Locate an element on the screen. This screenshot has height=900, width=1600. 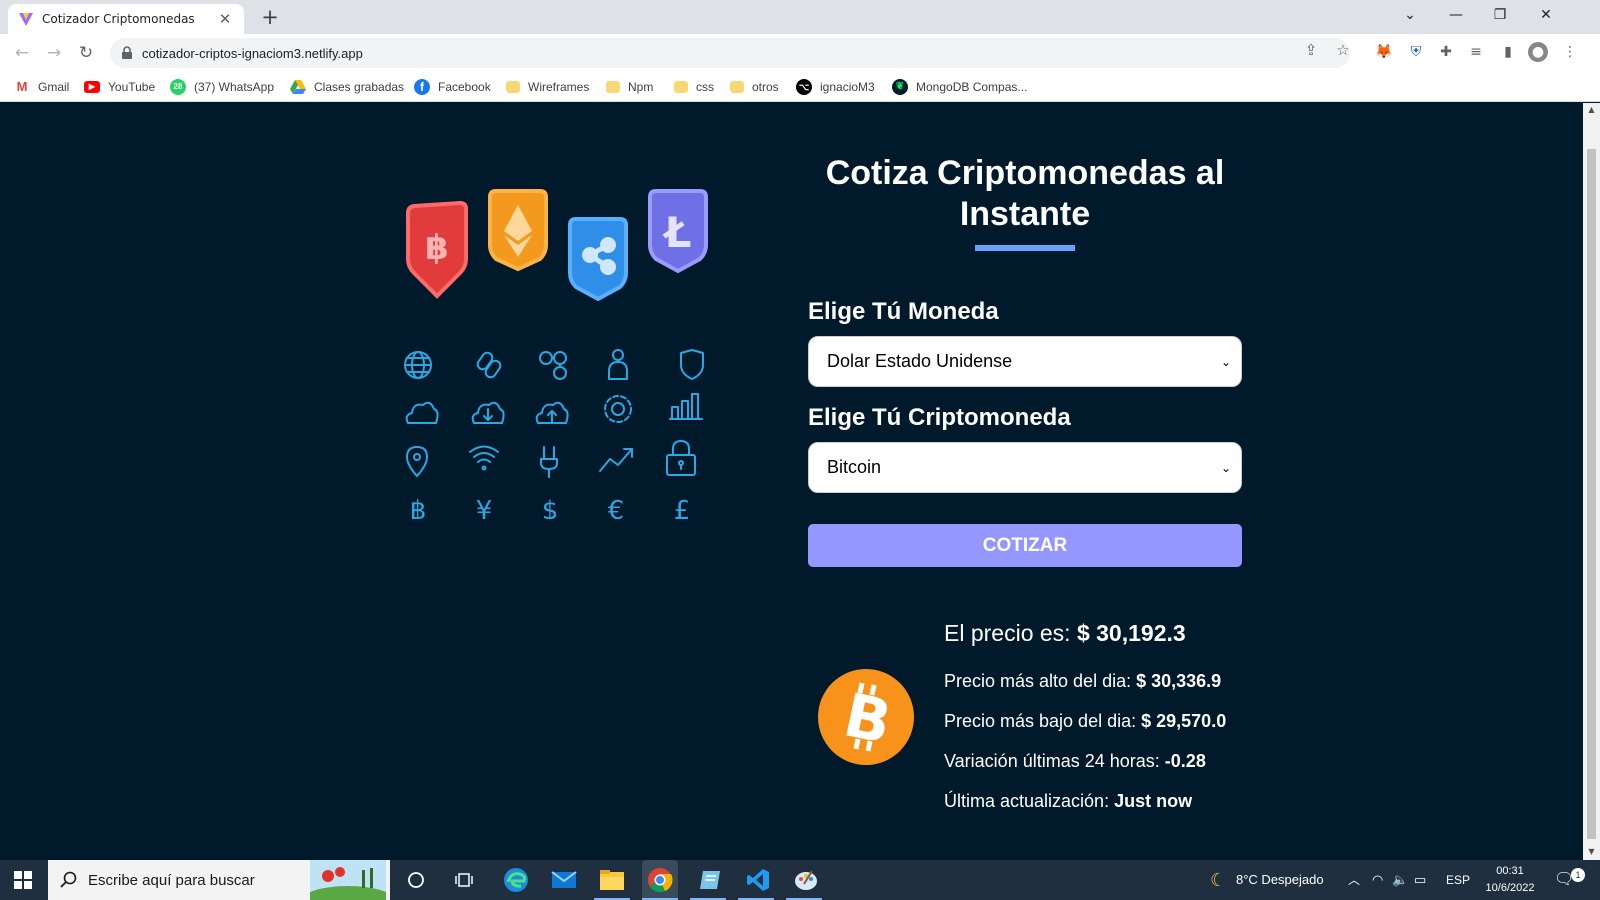
euro-icon: € is located at coordinates (616, 507).